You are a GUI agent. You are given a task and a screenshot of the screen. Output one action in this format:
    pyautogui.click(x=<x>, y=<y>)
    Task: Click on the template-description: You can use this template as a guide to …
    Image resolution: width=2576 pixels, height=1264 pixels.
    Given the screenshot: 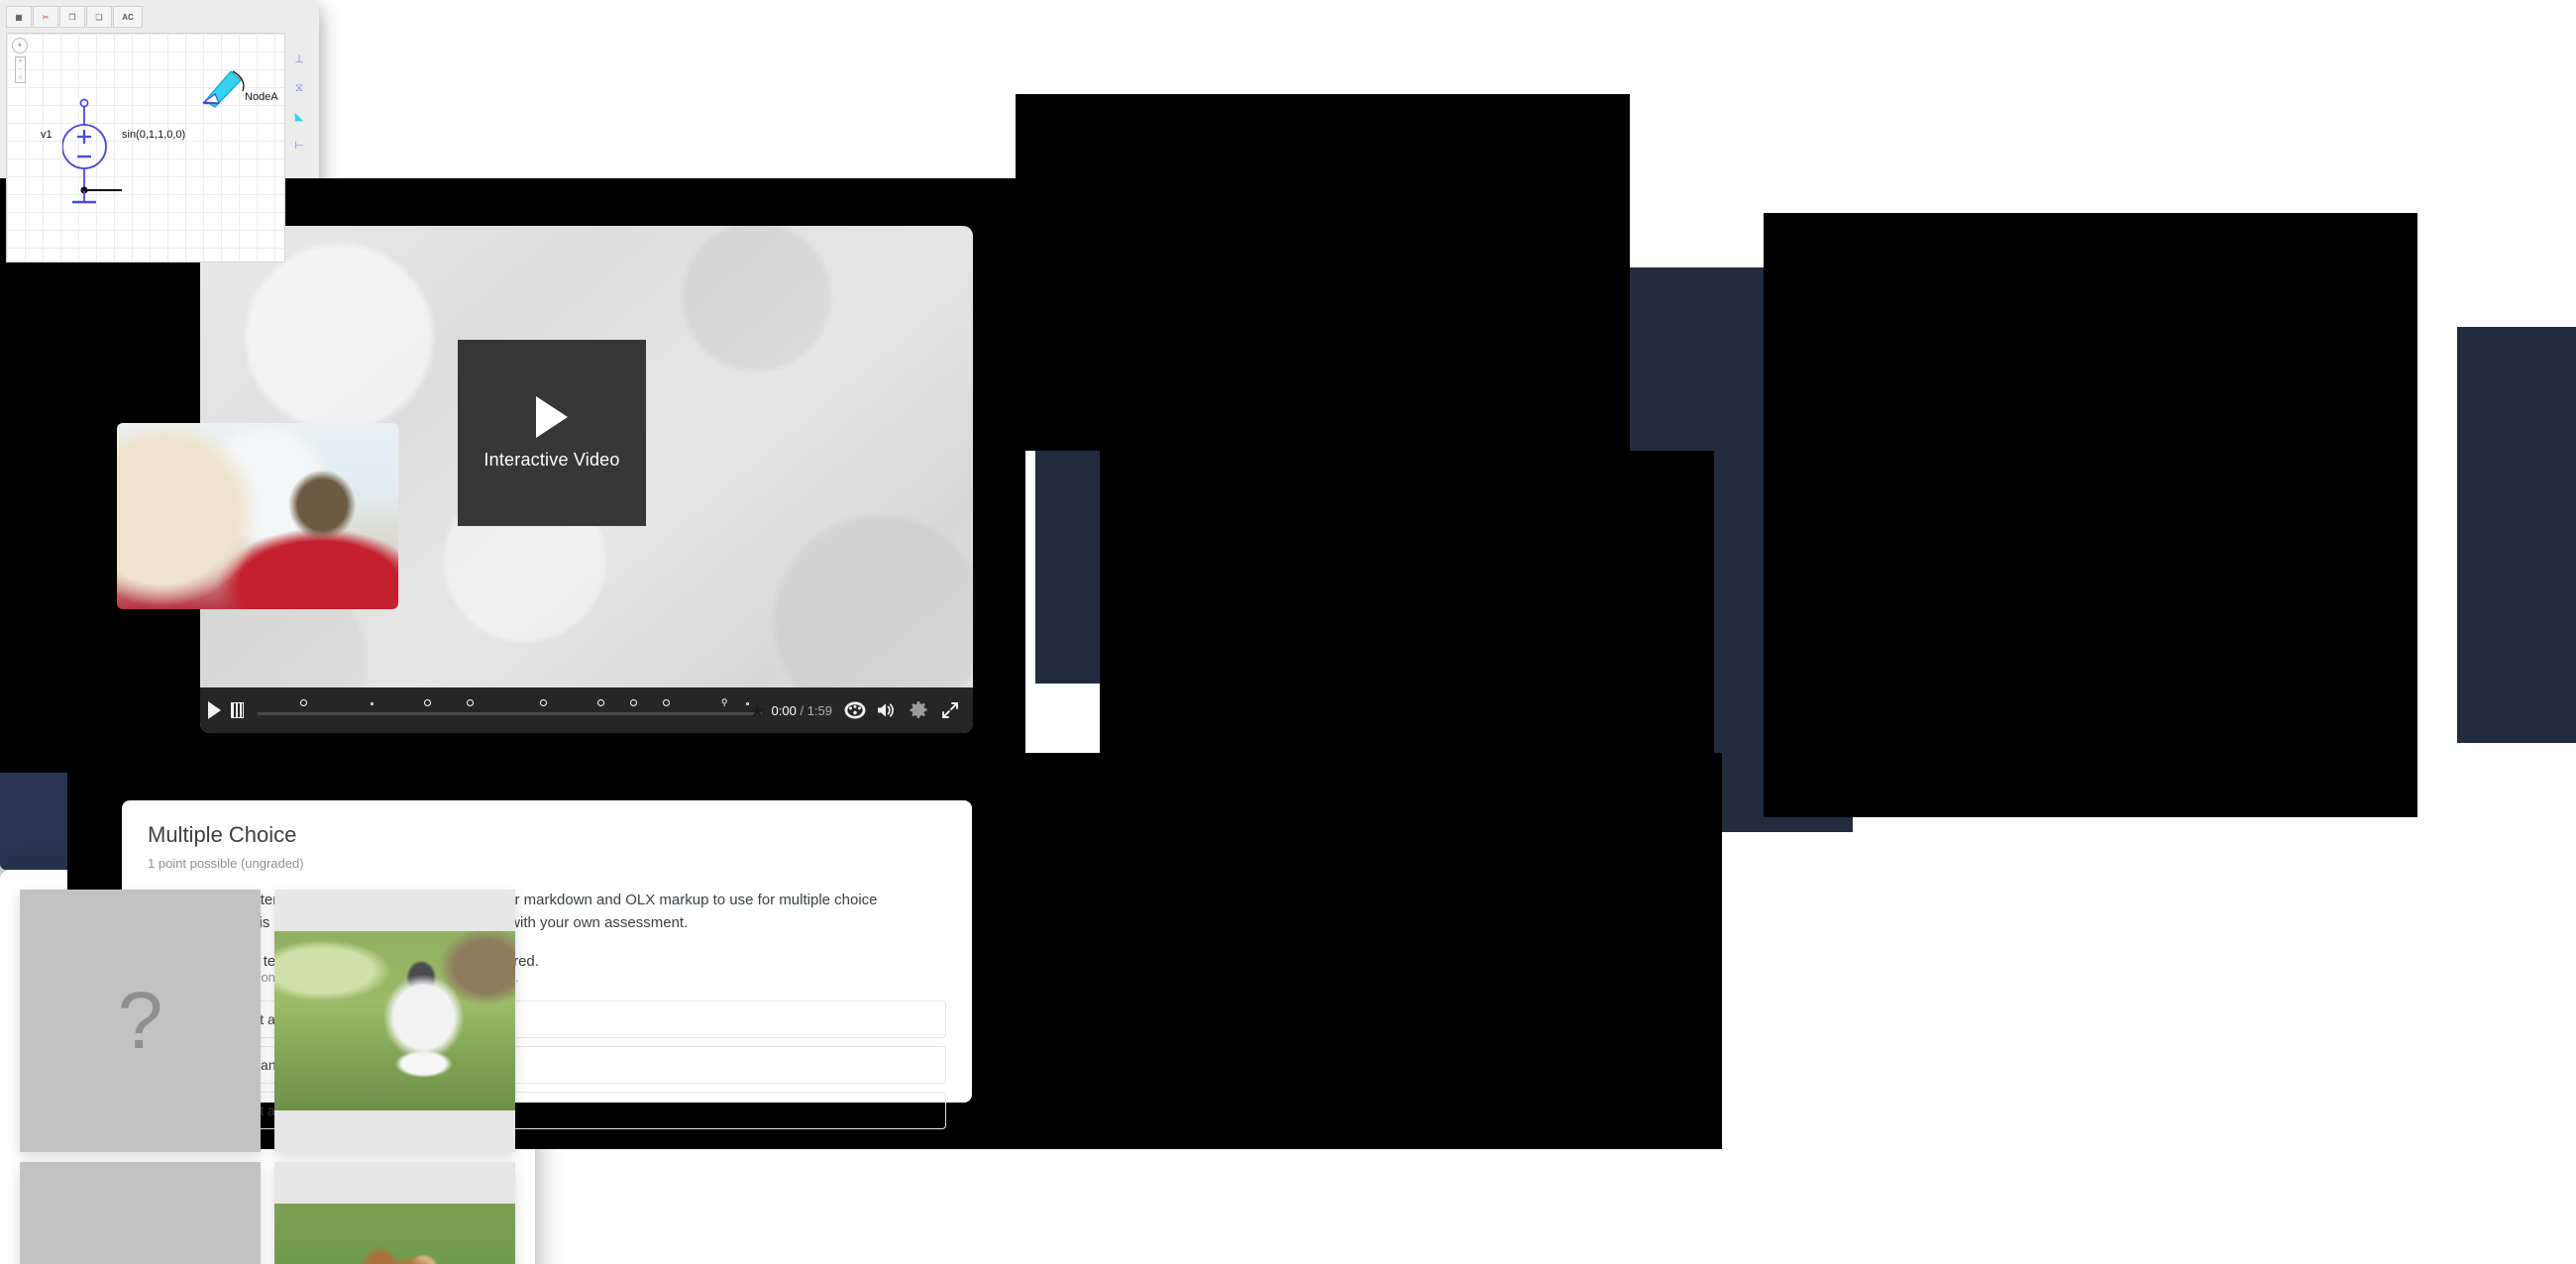 What is the action you would take?
    pyautogui.click(x=513, y=912)
    